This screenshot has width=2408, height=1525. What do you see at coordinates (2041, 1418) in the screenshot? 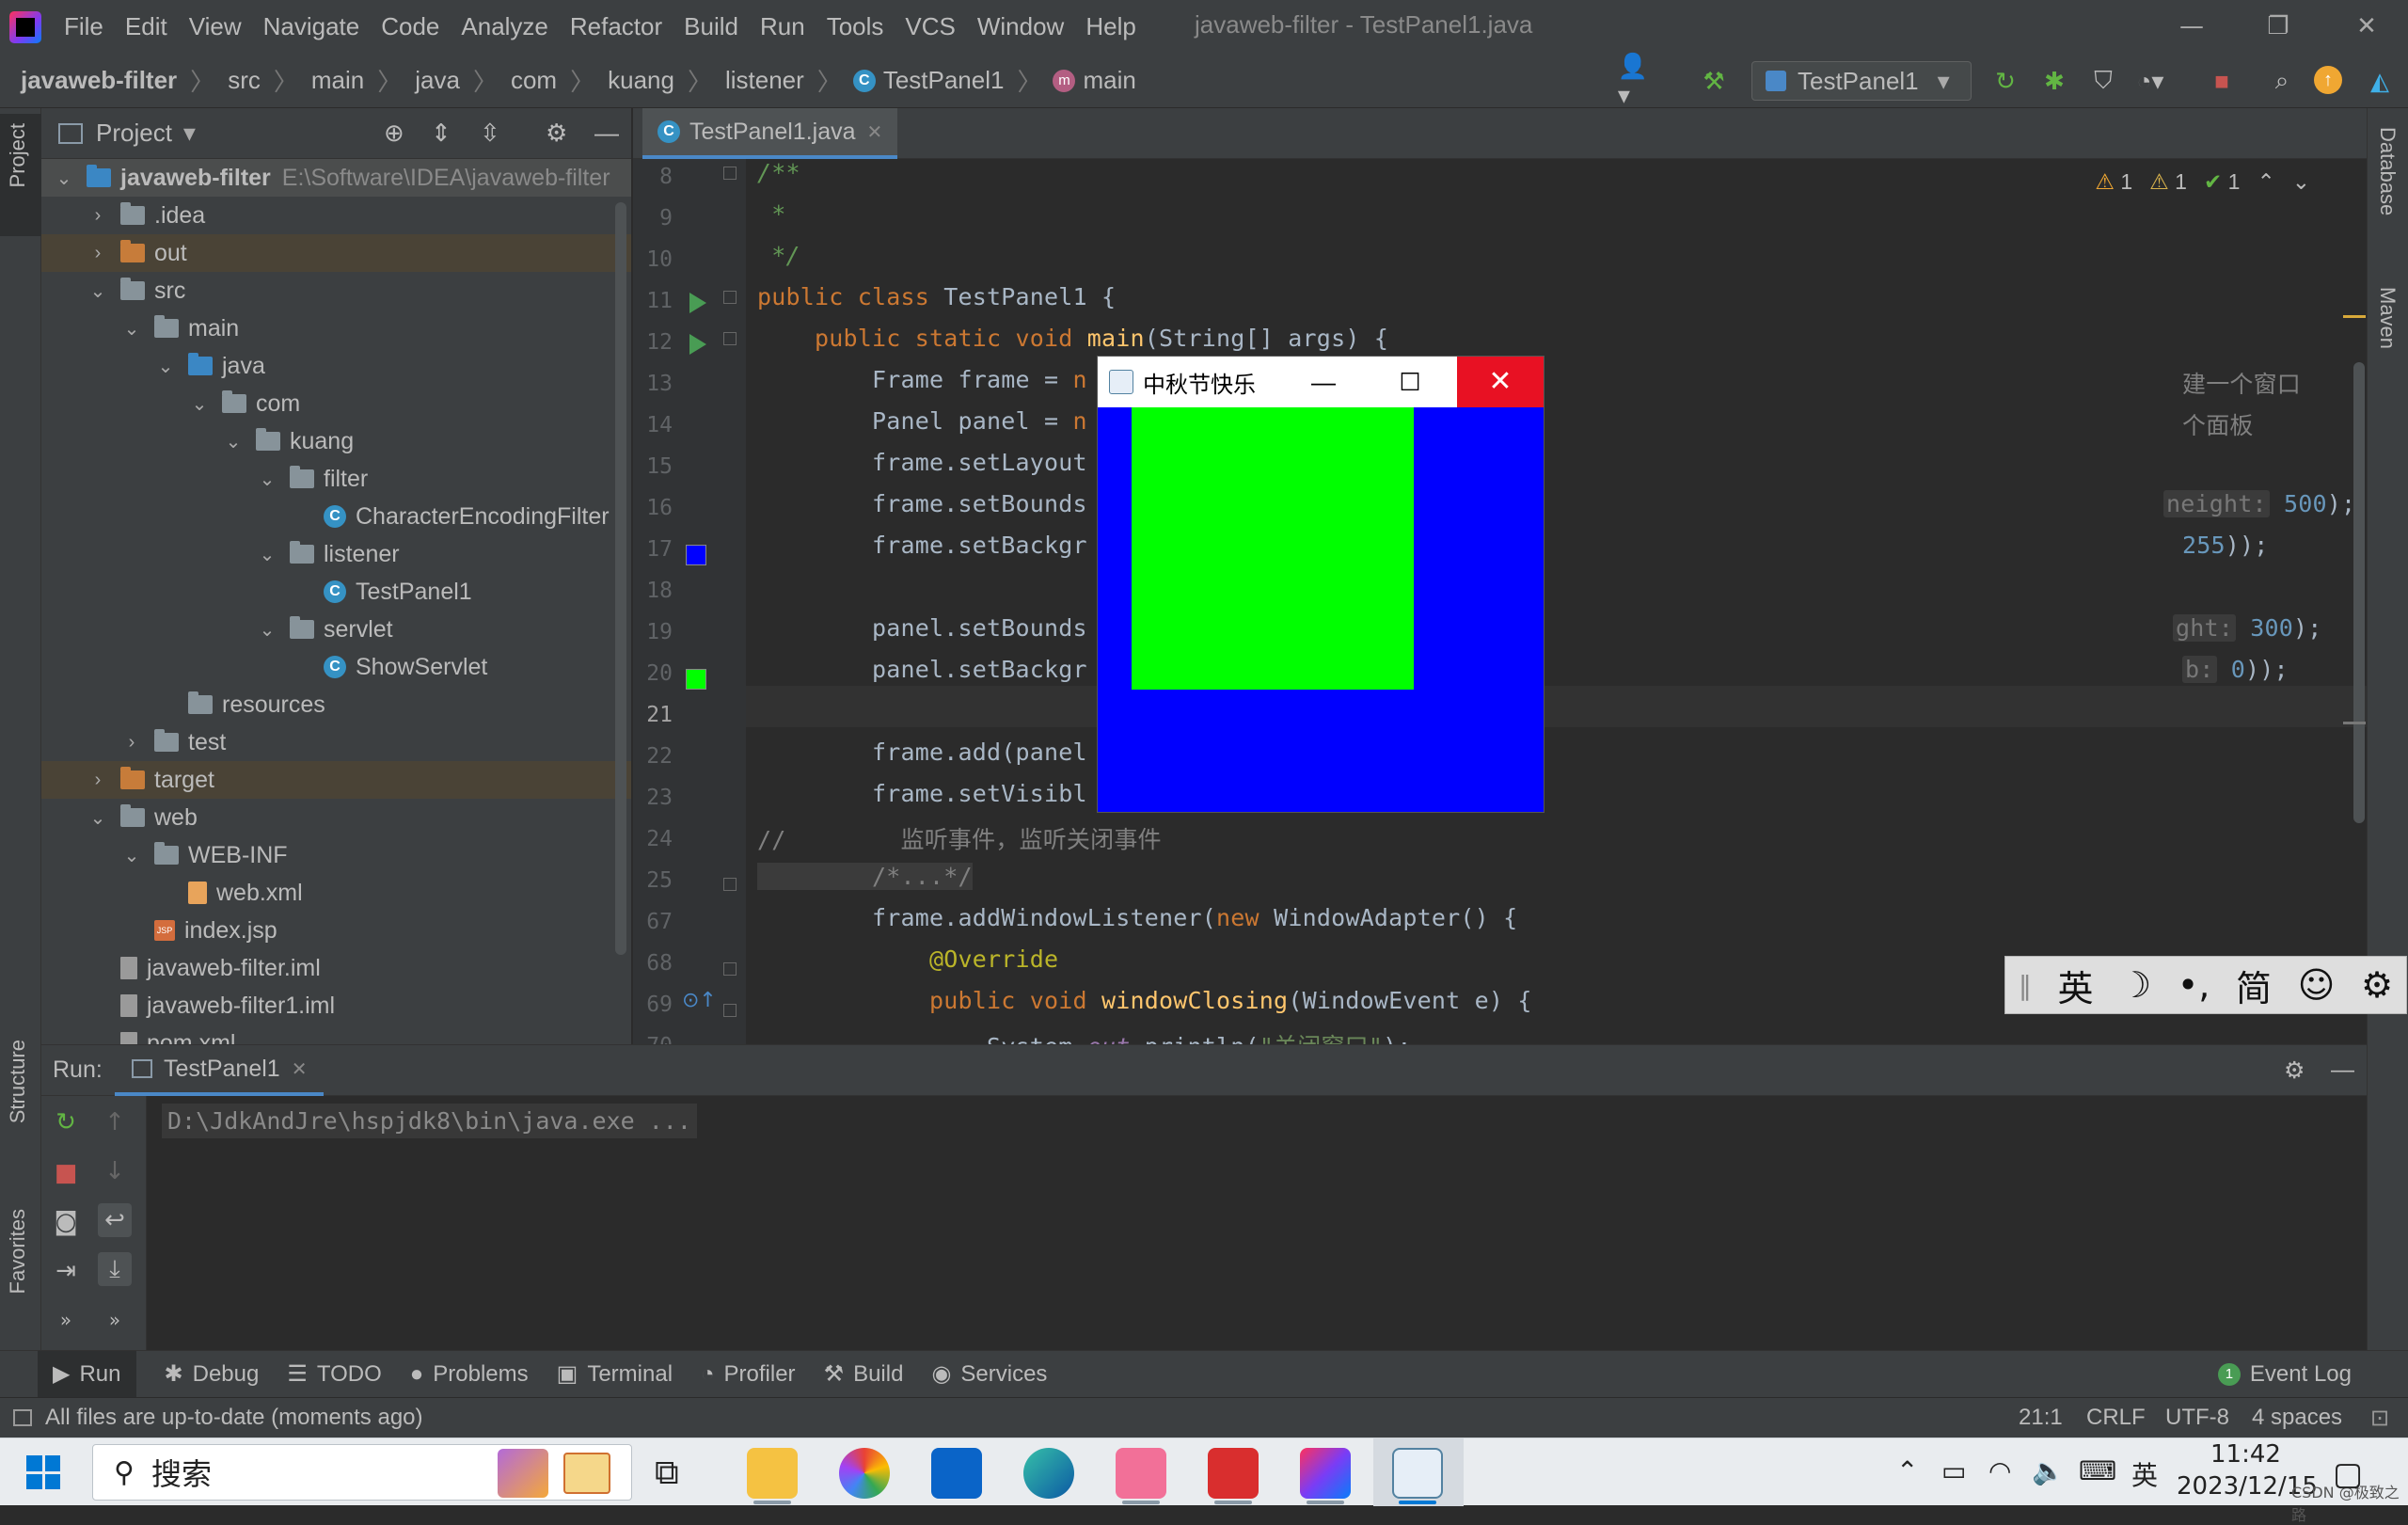
I see `caret-position: 21:1` at bounding box center [2041, 1418].